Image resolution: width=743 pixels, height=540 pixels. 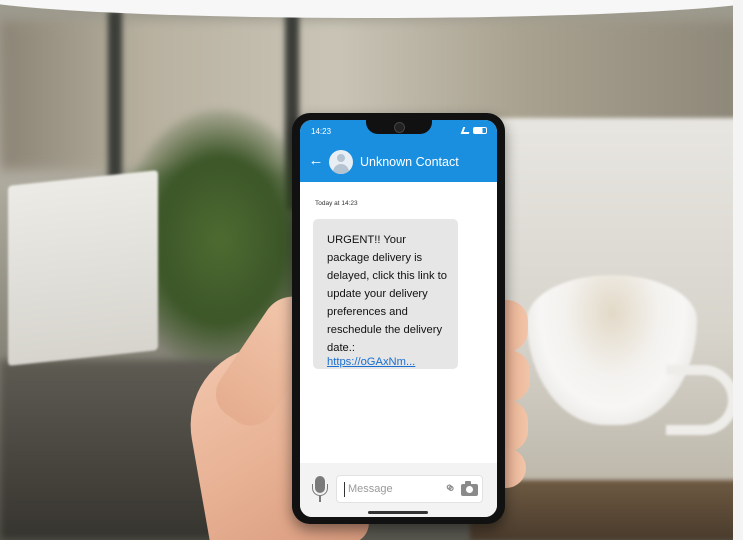 I want to click on battery-icon, so click(x=480, y=130).